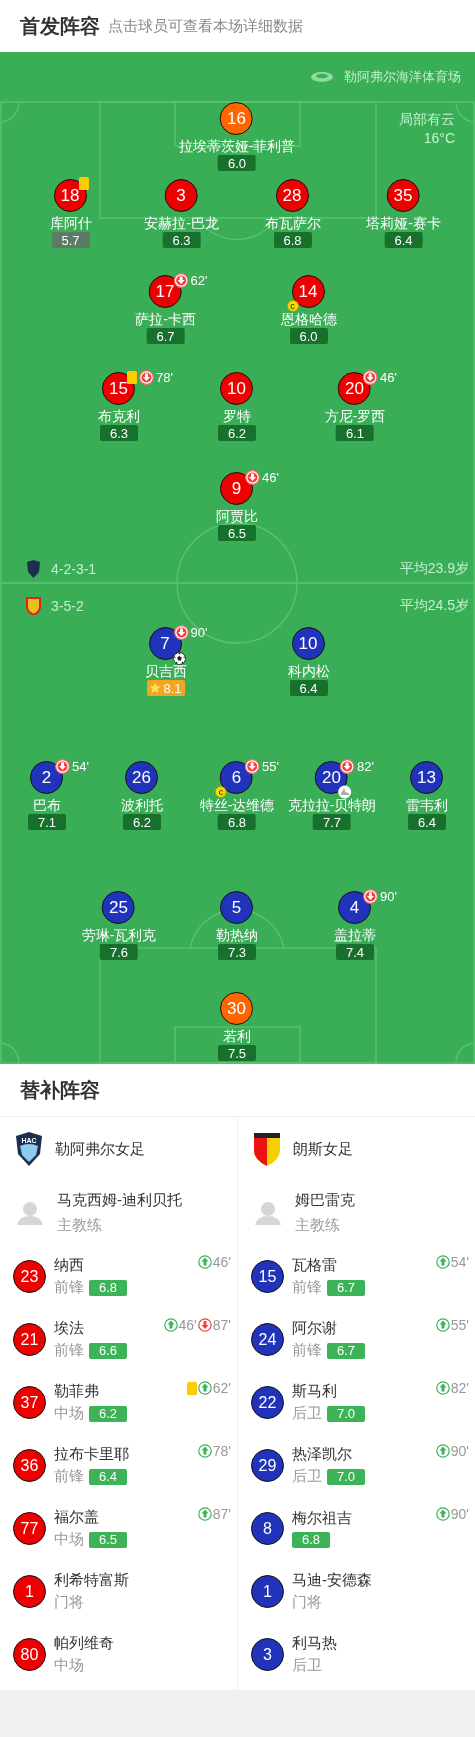 This screenshot has width=475, height=1737. Describe the element at coordinates (29, 1654) in the screenshot. I see `player-number: 80` at that location.